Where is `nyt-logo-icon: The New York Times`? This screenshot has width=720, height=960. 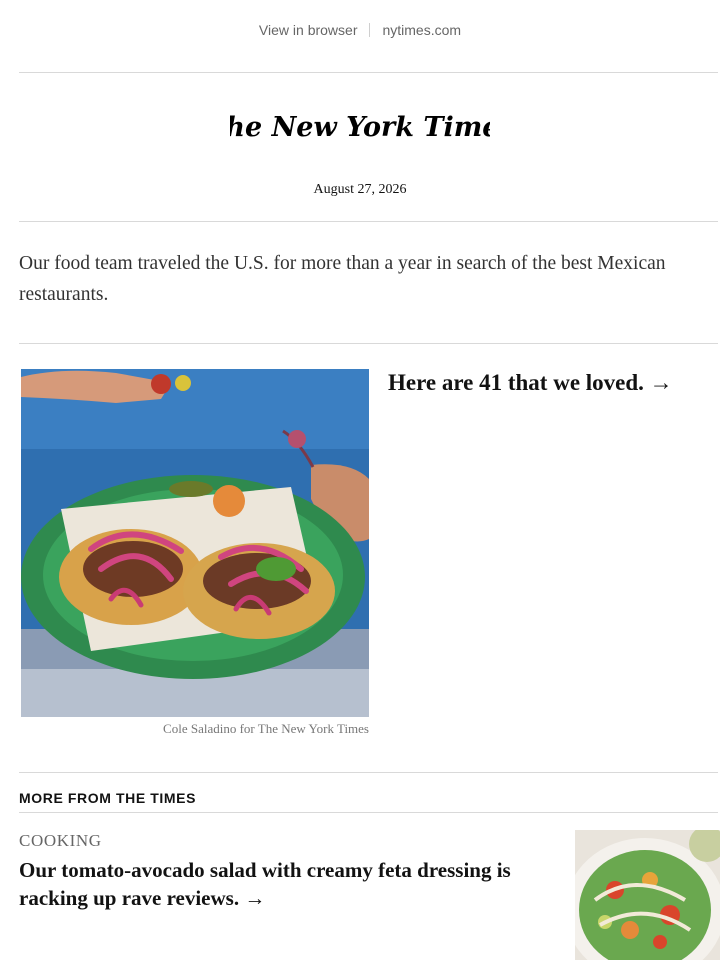
nyt-logo-icon: The New York Times is located at coordinates (360, 127).